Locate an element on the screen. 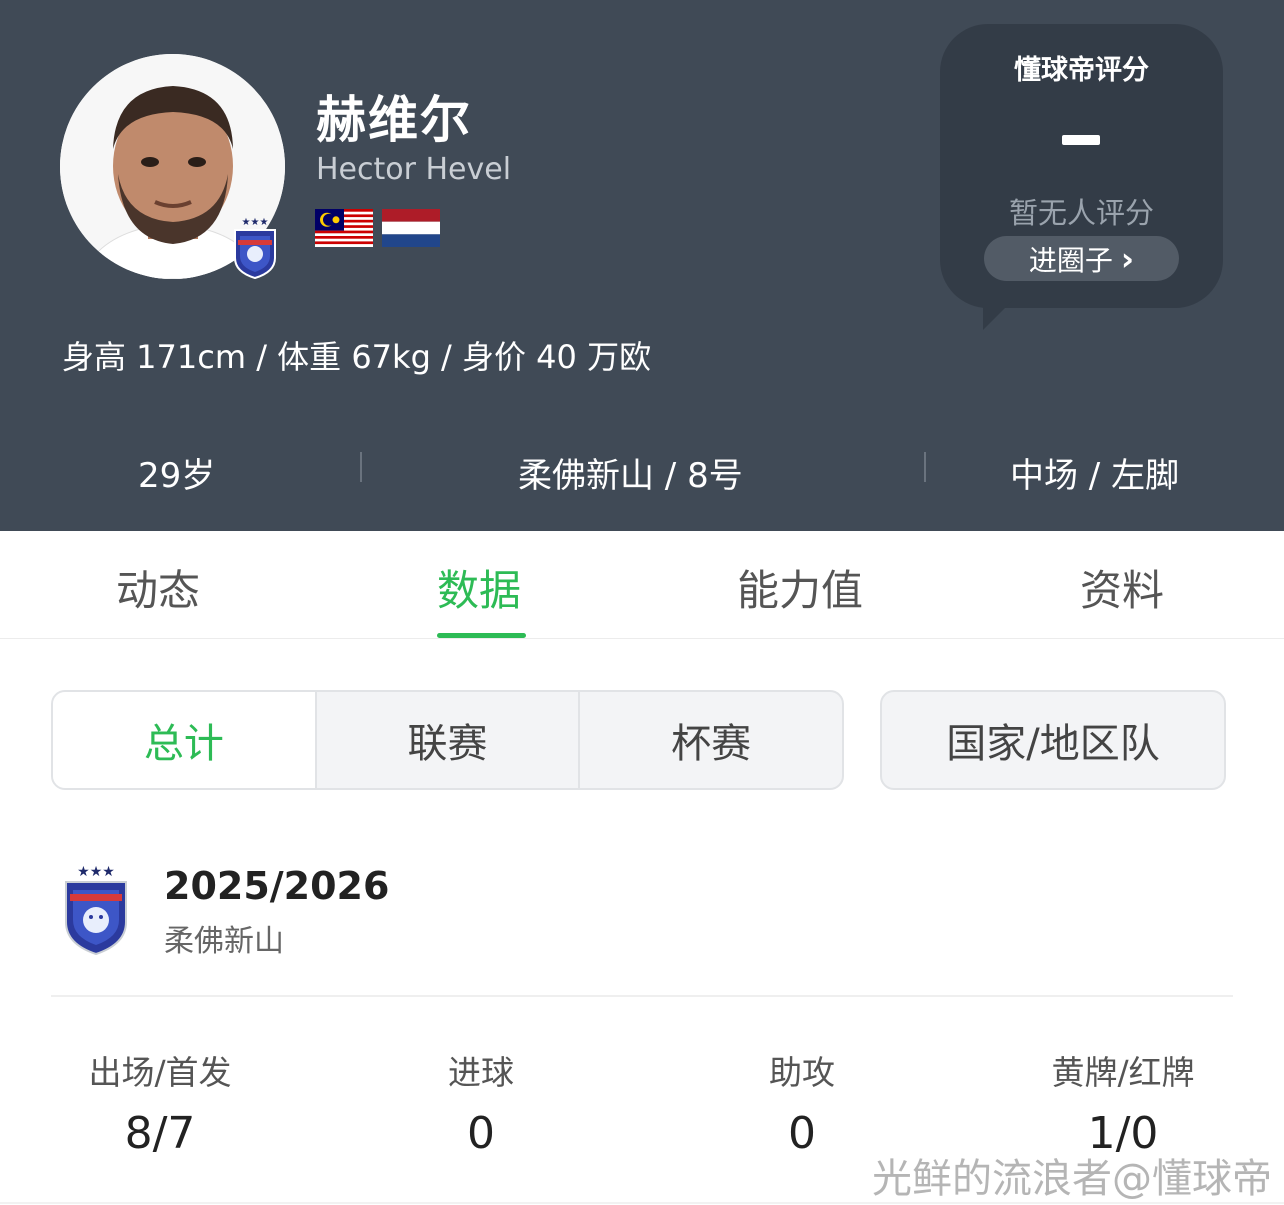 This screenshot has width=1284, height=1205. segment-league: 联赛 is located at coordinates (446, 740).